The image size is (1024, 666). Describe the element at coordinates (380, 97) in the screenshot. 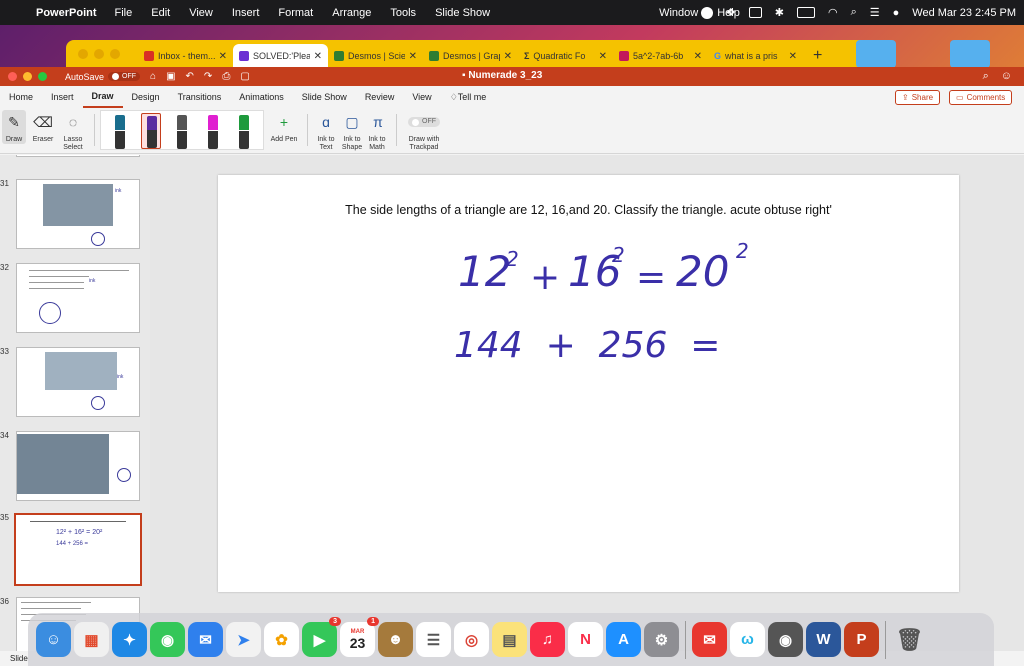

I see `tab-review: Review` at that location.